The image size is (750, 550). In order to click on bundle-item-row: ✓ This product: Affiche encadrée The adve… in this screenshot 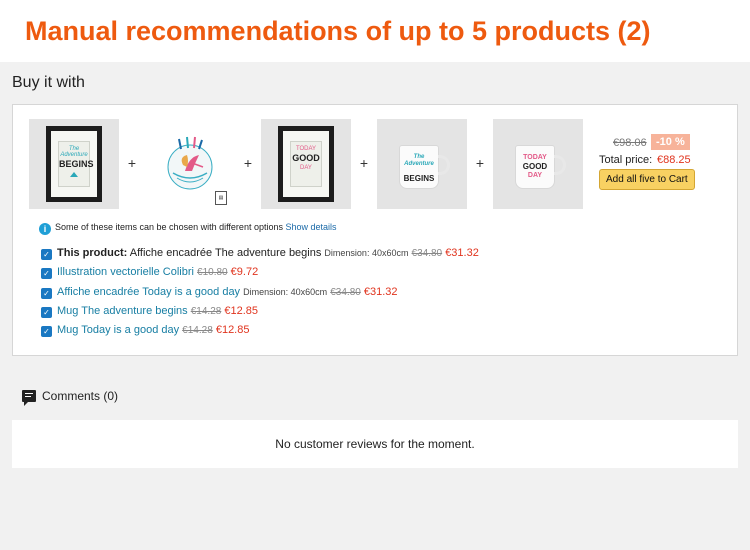, I will do `click(260, 253)`.